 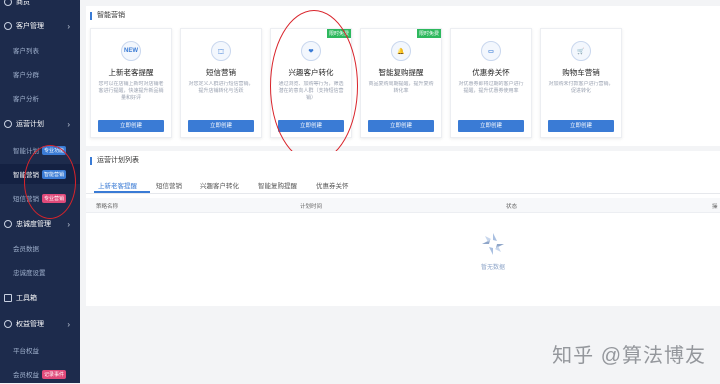 I want to click on sidebar-item-home: 商员, so click(x=40, y=6).